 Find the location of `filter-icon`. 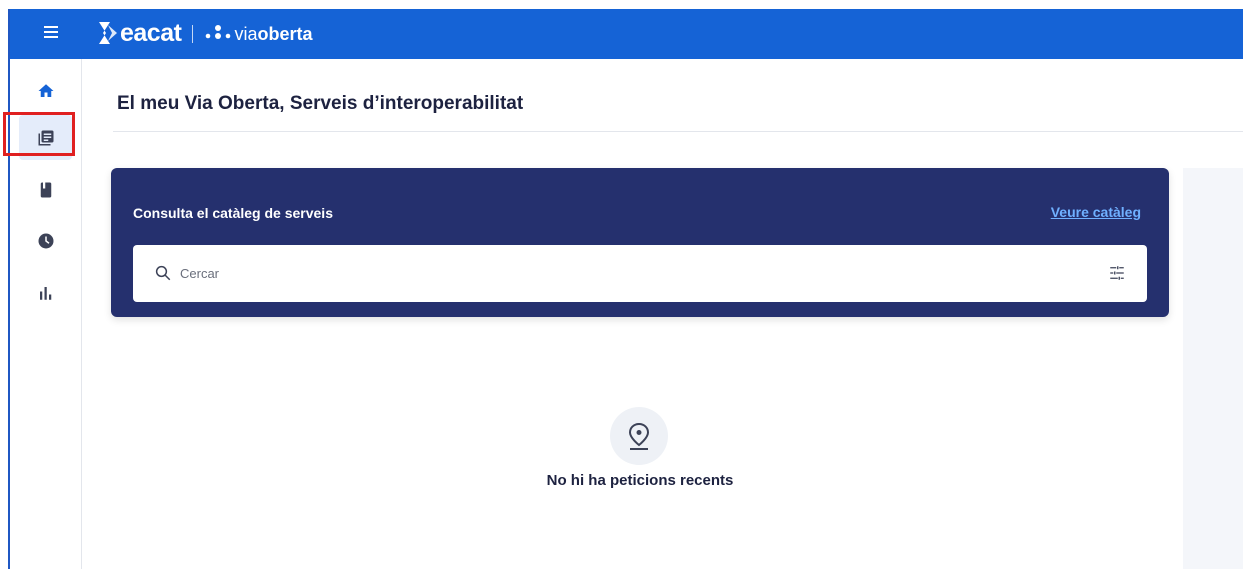

filter-icon is located at coordinates (1117, 273).